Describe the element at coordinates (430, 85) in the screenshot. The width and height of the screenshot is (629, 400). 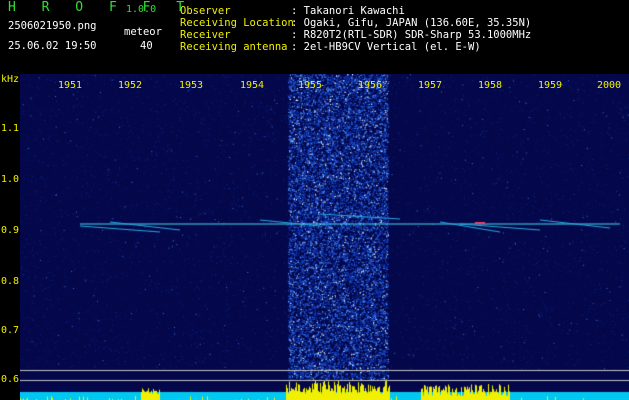
I see `x-tick-label: 1957` at that location.